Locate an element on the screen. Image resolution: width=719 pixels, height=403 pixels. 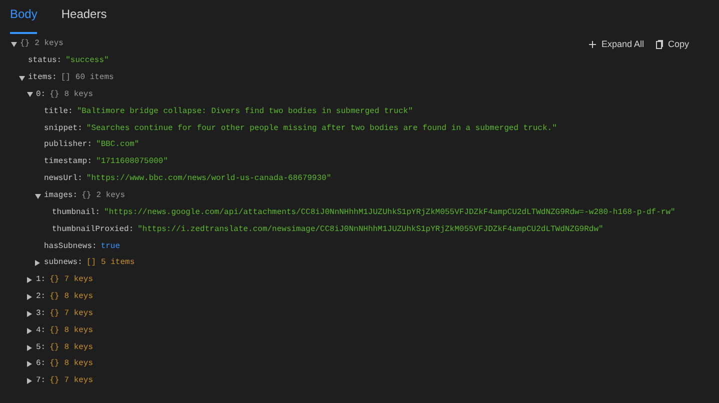
json-key: hasSubnews: is located at coordinates (70, 246).